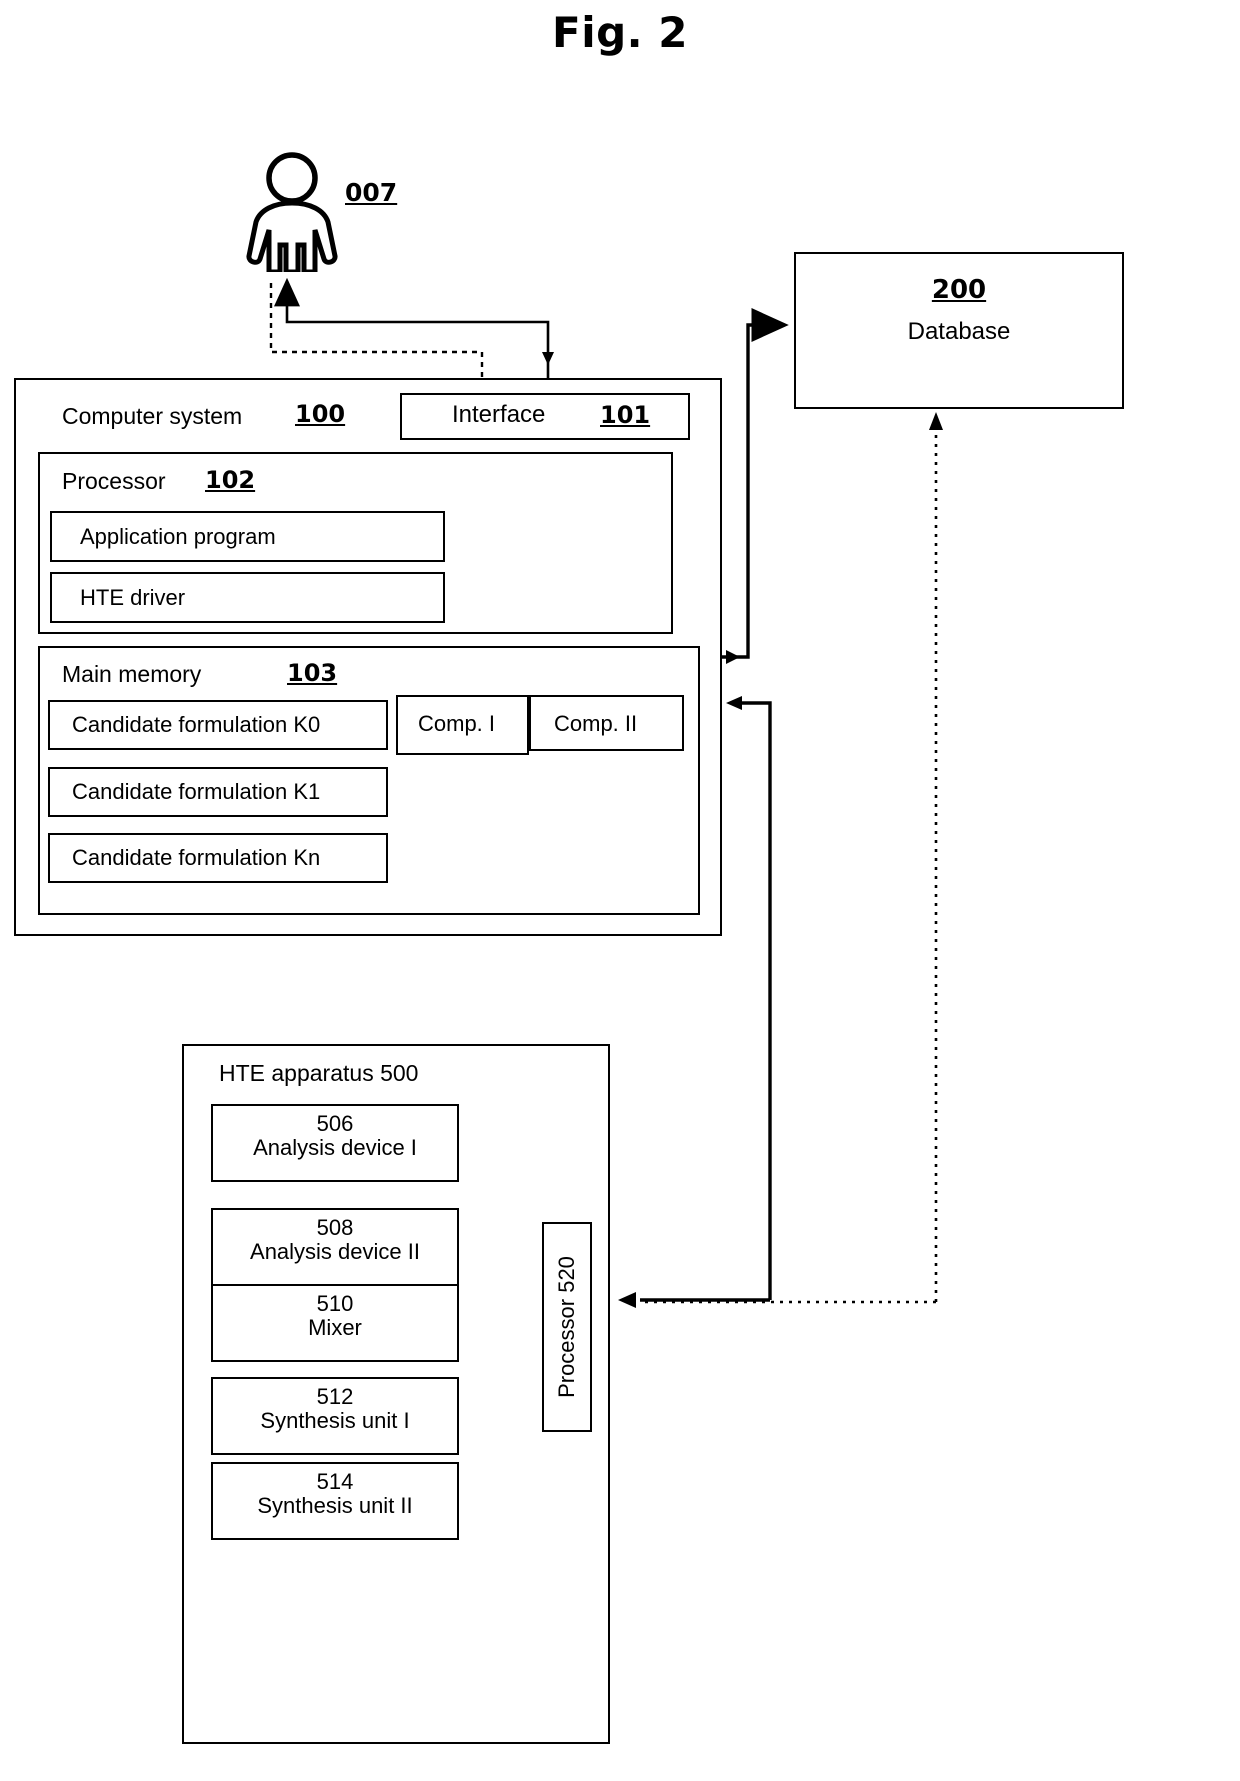 The image size is (1240, 1781). What do you see at coordinates (936, 421) in the screenshot?
I see `arrowhead-into-database` at bounding box center [936, 421].